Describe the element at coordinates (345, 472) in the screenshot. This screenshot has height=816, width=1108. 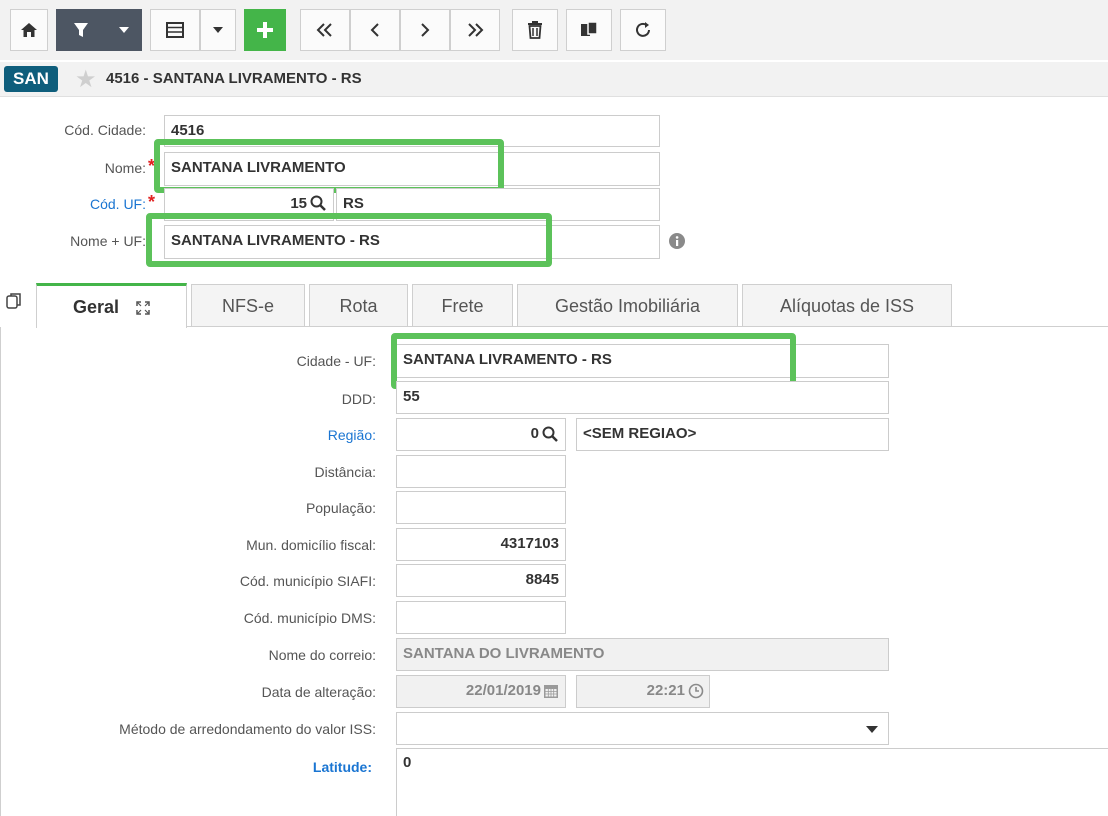
I see `distancia-label: Distância:` at that location.